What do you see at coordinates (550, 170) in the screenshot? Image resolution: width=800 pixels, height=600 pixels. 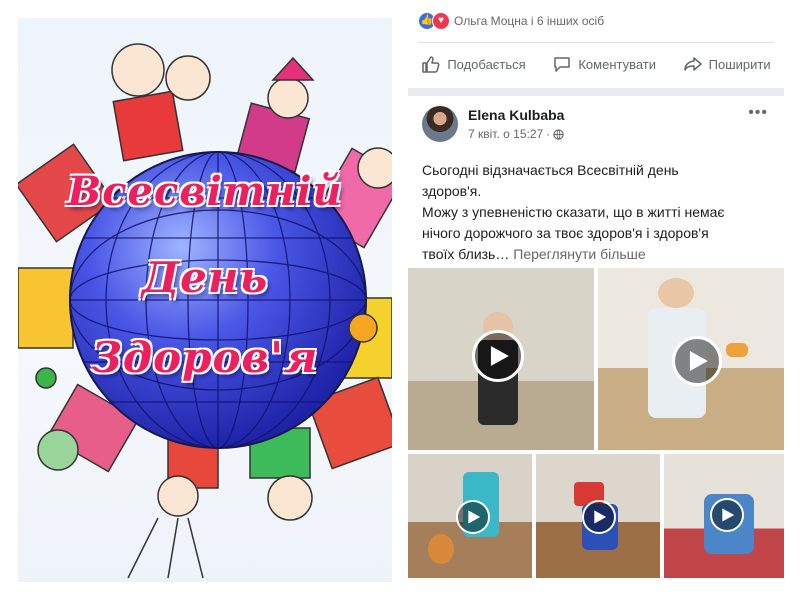 I see `post-text-line: Сьогодні відзначається Всесвітній день` at bounding box center [550, 170].